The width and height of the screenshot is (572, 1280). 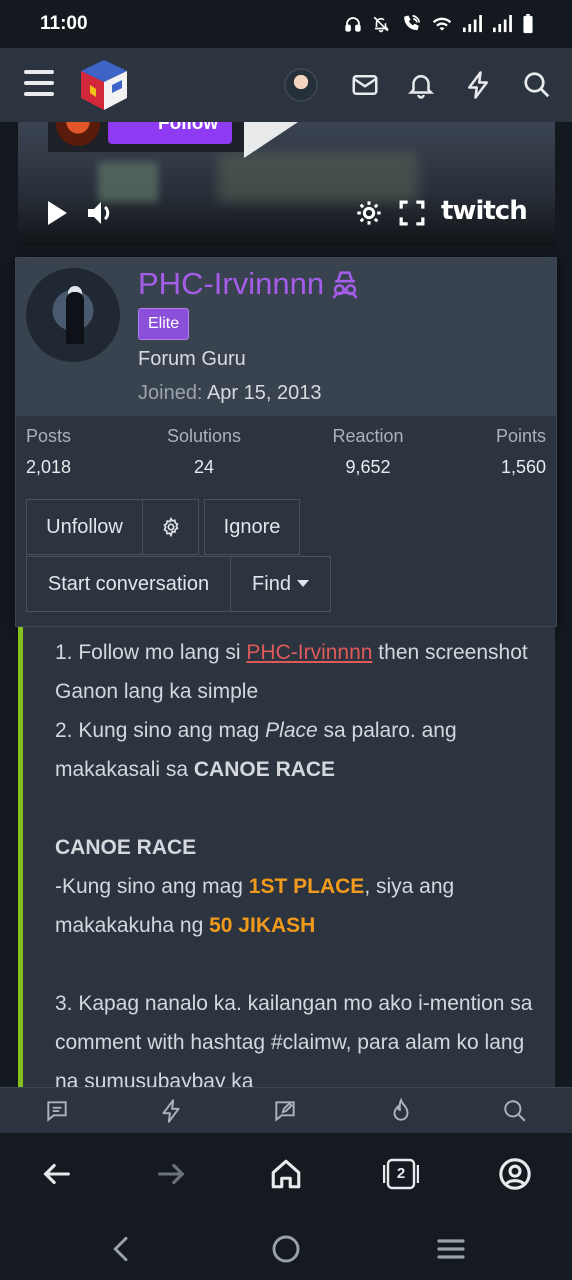 I want to click on status-icons, so click(x=439, y=24).